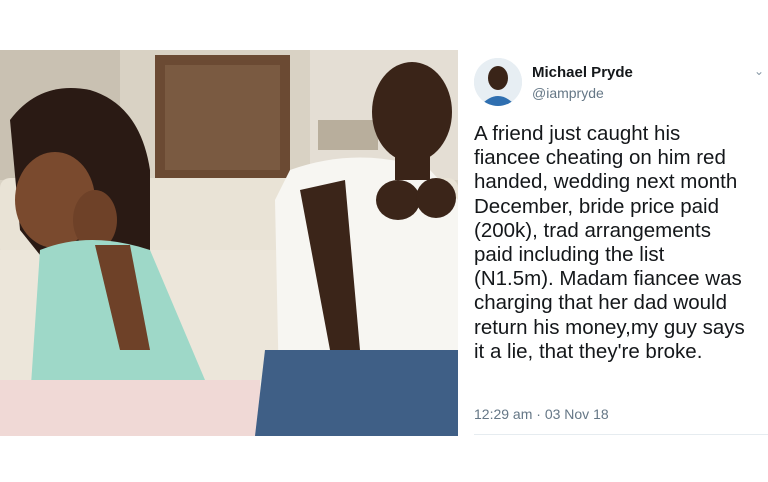 The image size is (768, 482). I want to click on divider, so click(621, 434).